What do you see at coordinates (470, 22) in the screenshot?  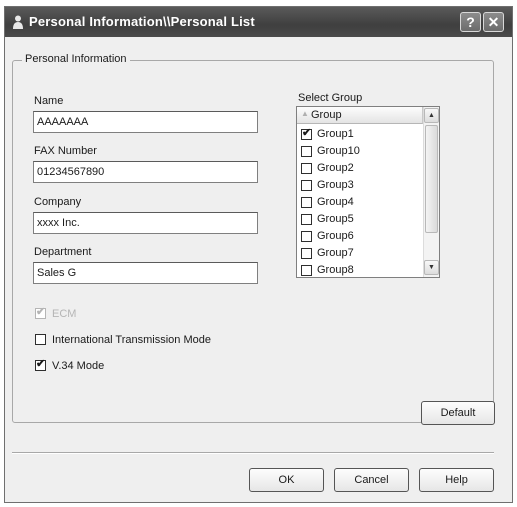 I see `help-title-button: ?` at bounding box center [470, 22].